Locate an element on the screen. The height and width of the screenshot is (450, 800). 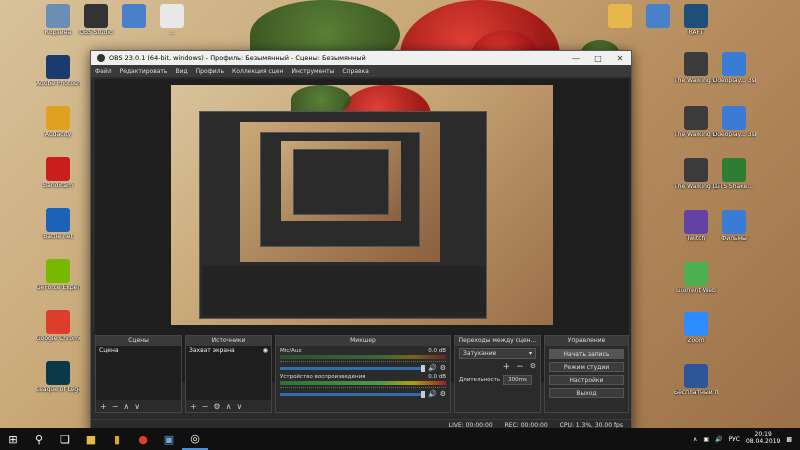
shortcut-icon is located at coordinates (734, 170).